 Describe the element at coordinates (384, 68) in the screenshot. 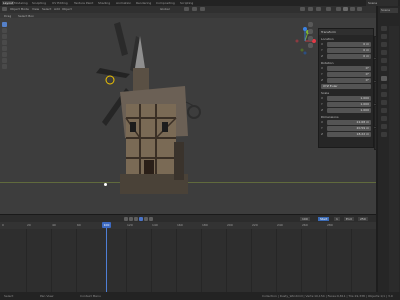

I see `world-properties-icon` at that location.